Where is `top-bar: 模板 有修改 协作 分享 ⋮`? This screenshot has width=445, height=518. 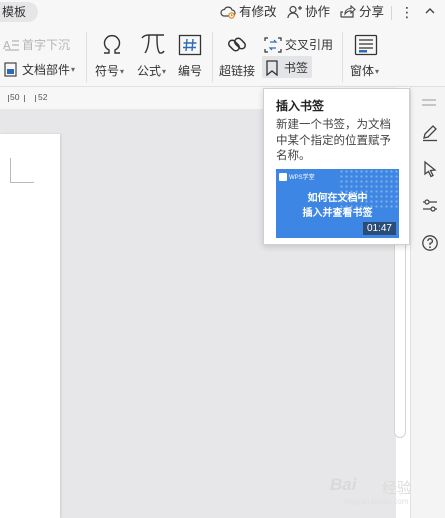 top-bar: 模板 有修改 协作 分享 ⋮ is located at coordinates (222, 13).